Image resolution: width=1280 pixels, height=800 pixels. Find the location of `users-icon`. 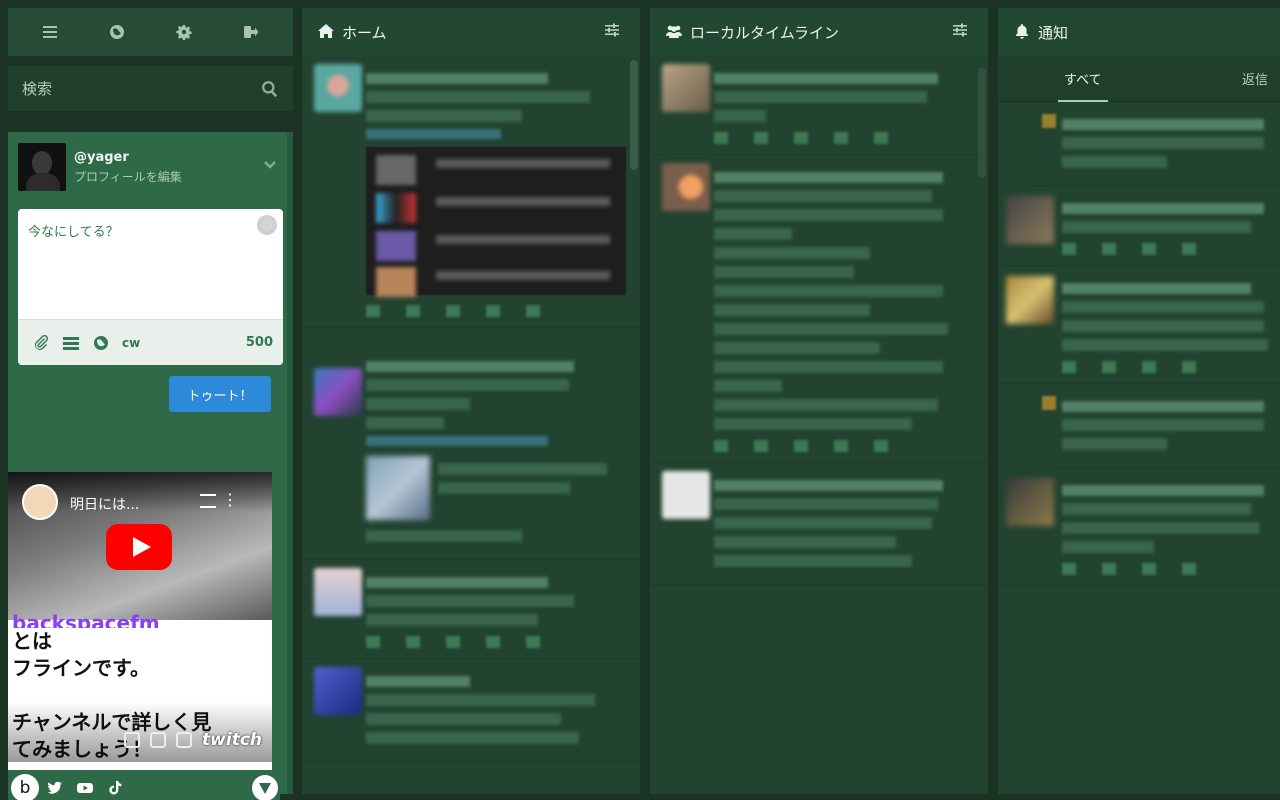

users-icon is located at coordinates (675, 32).